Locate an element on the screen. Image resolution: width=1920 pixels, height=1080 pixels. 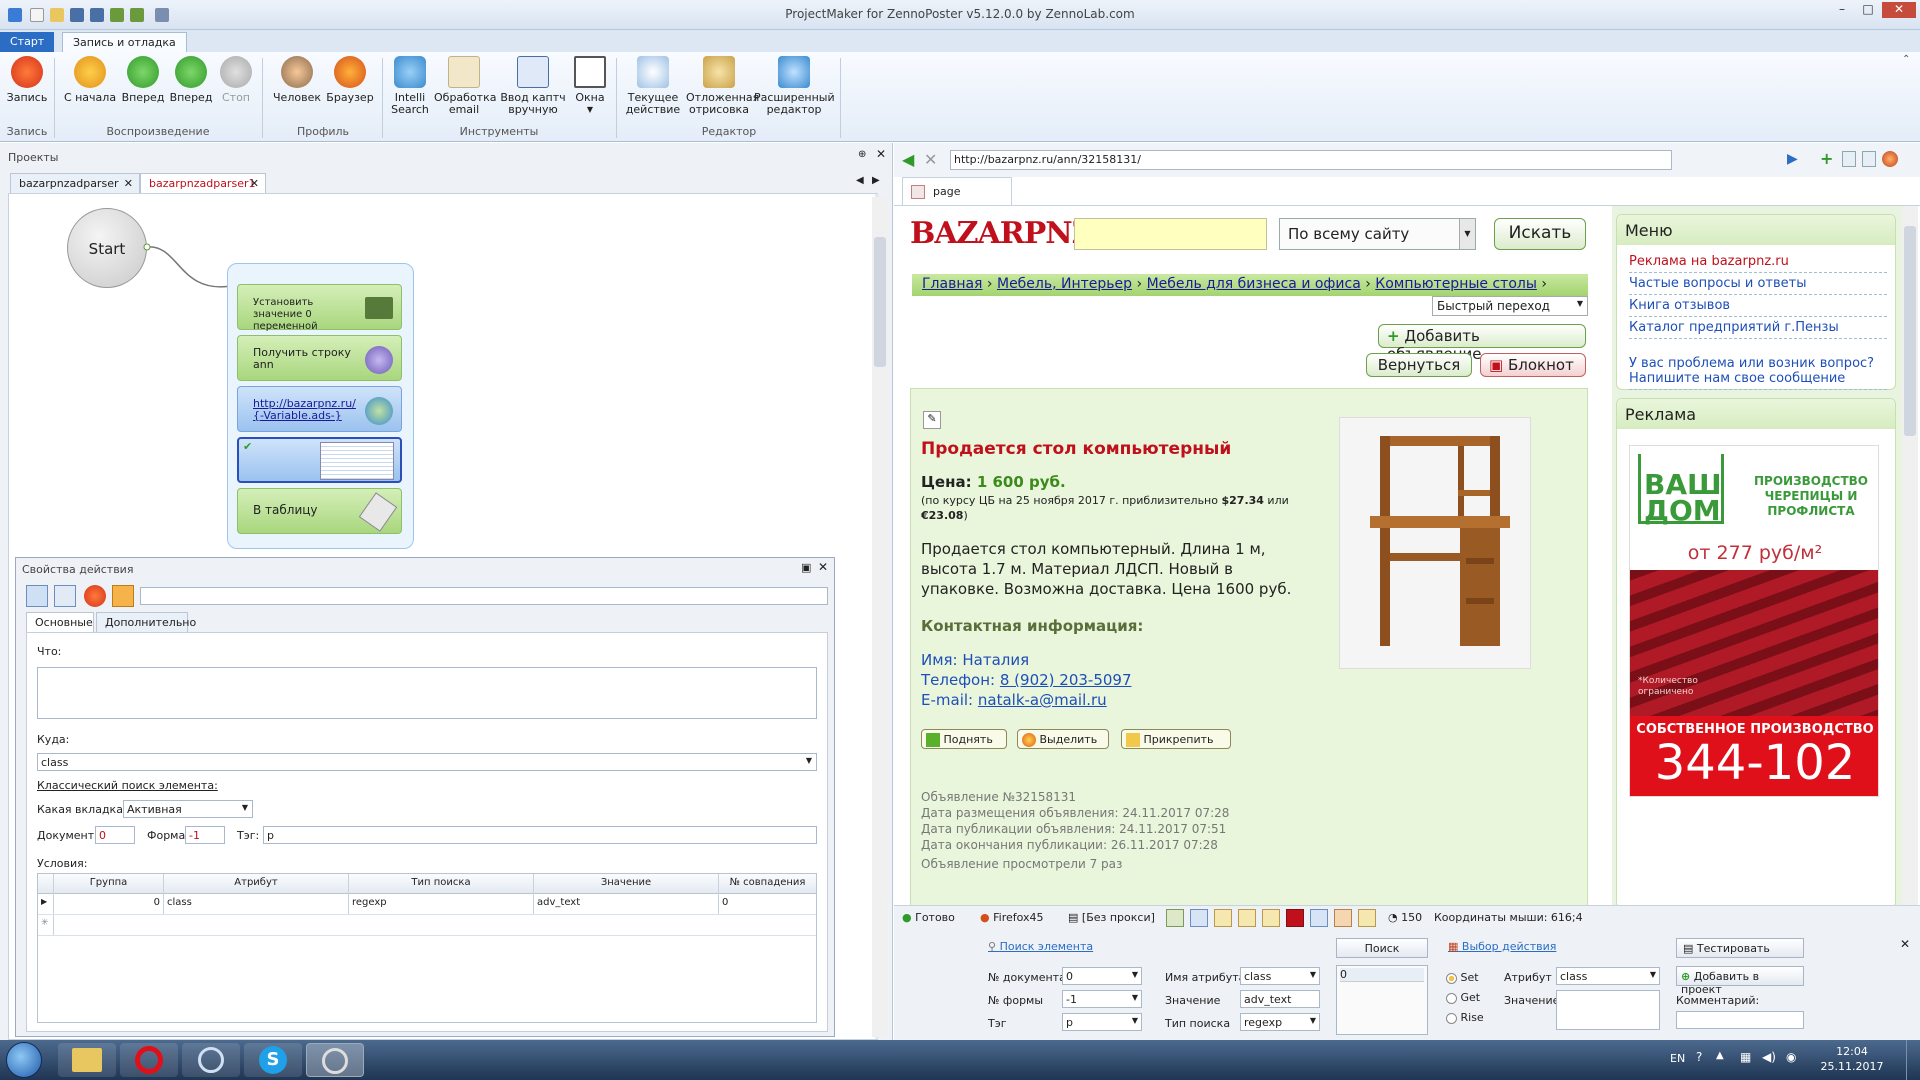
form-number-select: -1 ▼ is located at coordinates (1102, 999).